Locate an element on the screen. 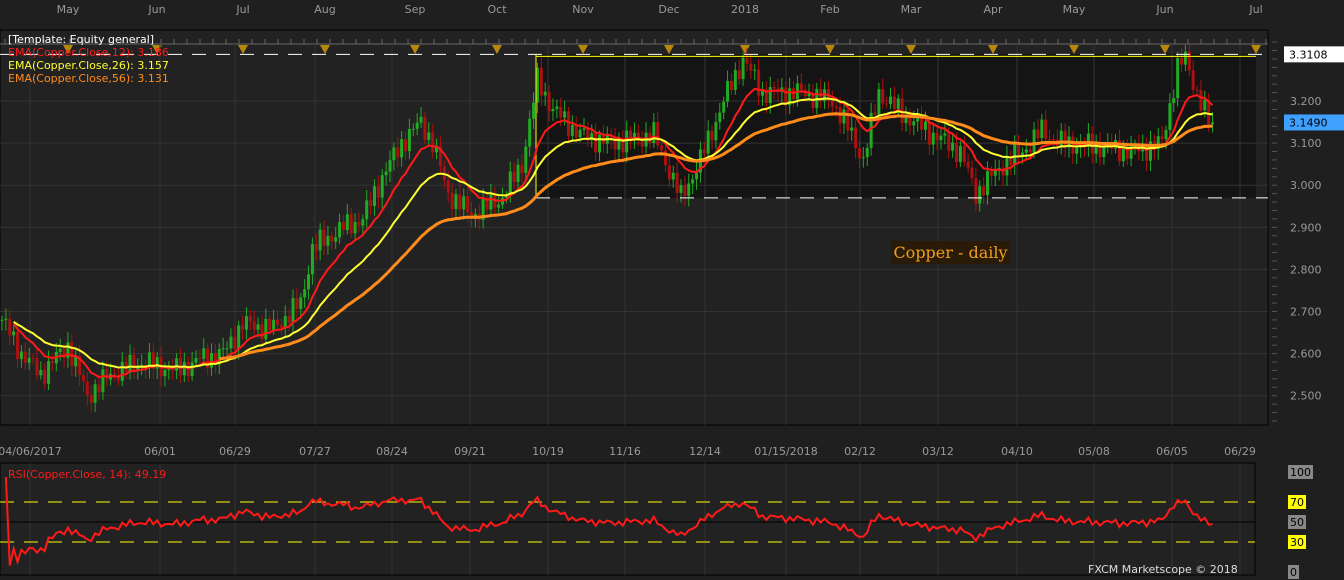  range-box is located at coordinates (896, 126).